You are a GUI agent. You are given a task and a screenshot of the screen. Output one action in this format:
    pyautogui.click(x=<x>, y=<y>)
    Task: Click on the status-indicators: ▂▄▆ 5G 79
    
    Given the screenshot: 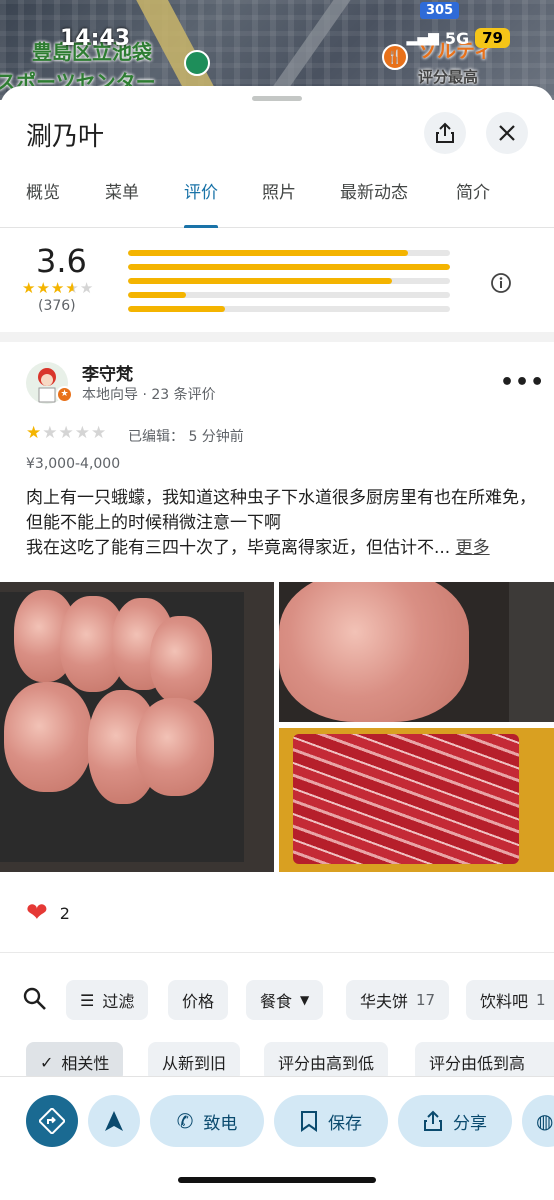 What is the action you would take?
    pyautogui.click(x=458, y=38)
    